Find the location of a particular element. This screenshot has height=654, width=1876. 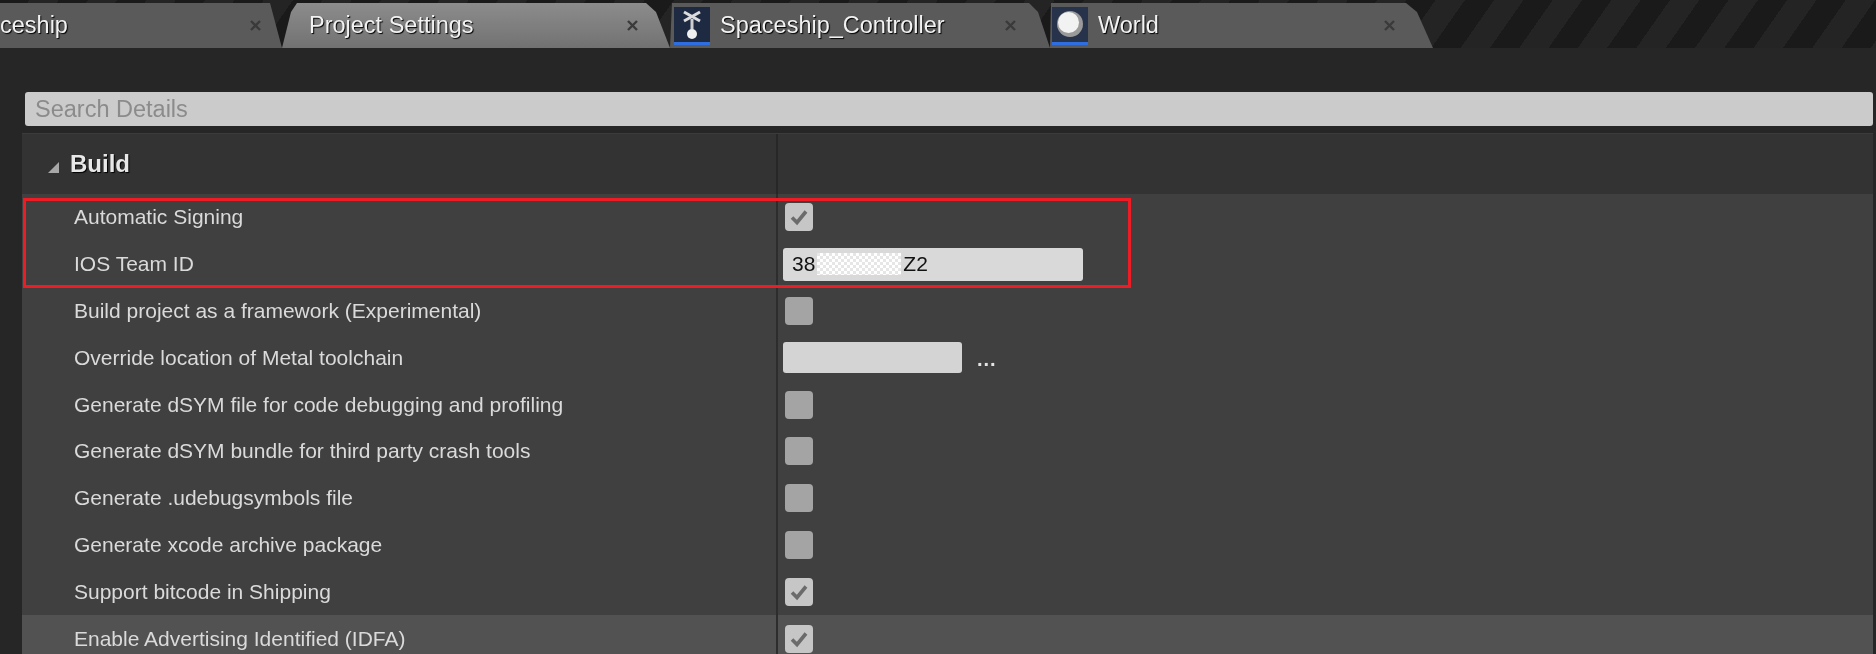

section-header: Build is located at coordinates (947, 164).